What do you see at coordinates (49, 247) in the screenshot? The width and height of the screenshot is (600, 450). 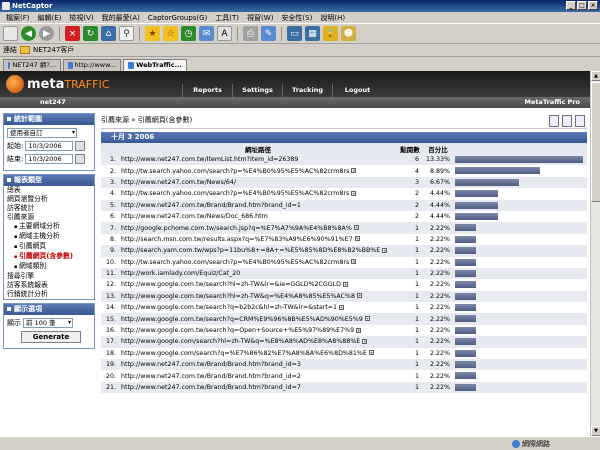 I see `report-subitem: 引薦網頁` at bounding box center [49, 247].